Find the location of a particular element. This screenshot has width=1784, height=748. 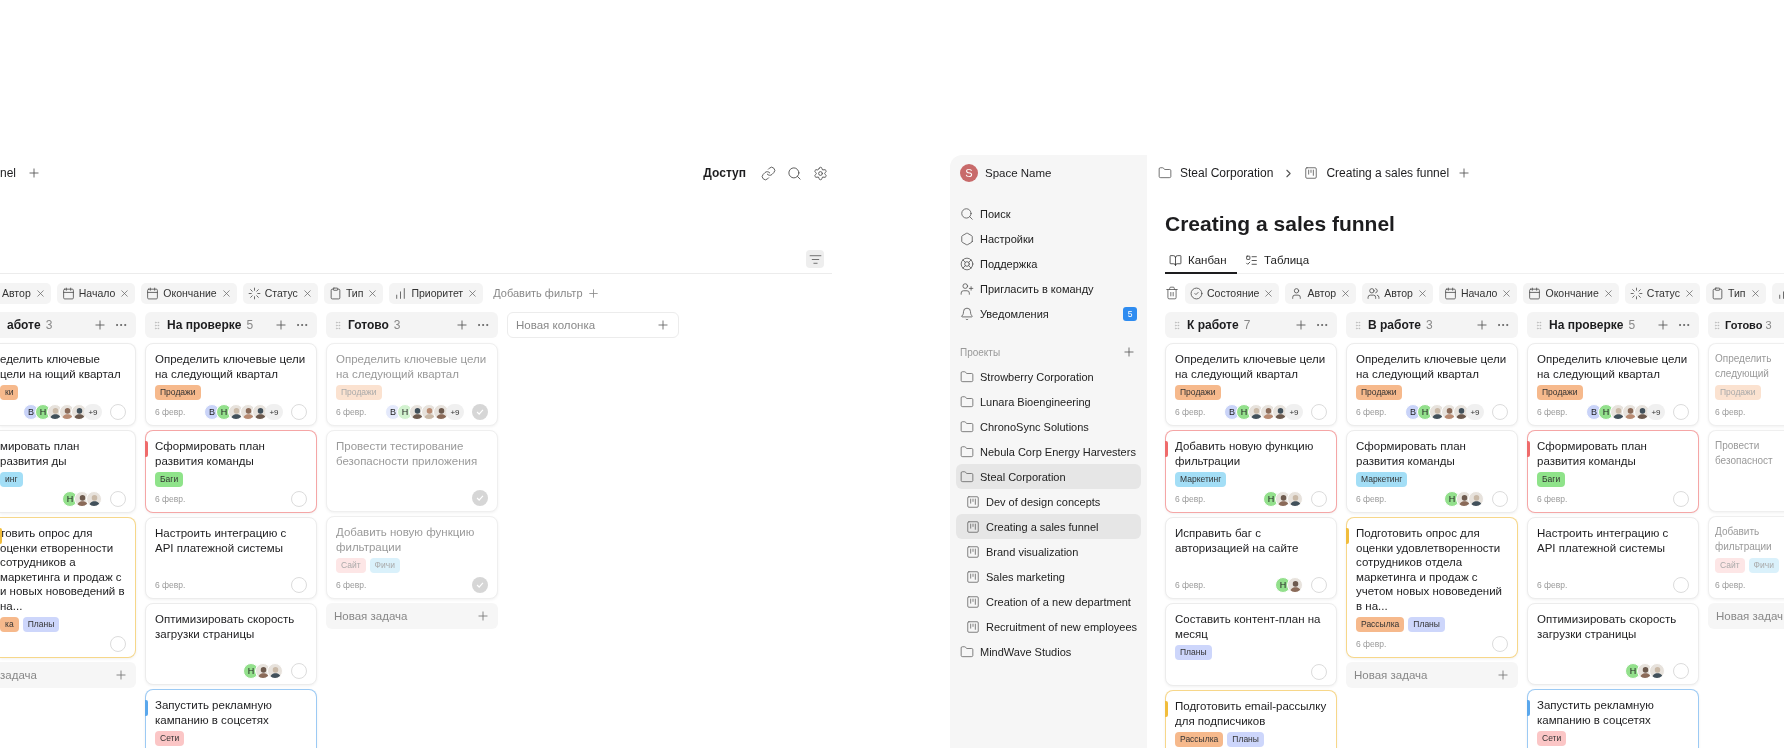

search-icon is located at coordinates (794, 173).